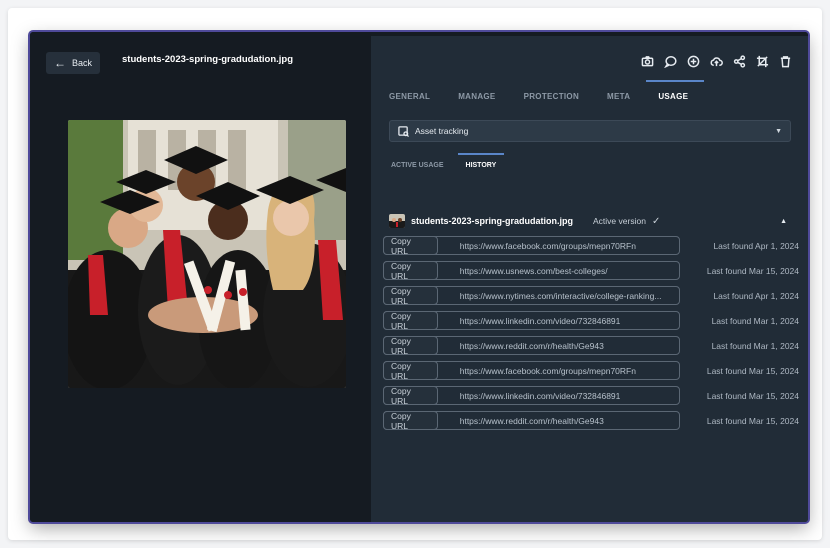  Describe the element at coordinates (59, 63) in the screenshot. I see `arrow-left-icon: ←` at that location.